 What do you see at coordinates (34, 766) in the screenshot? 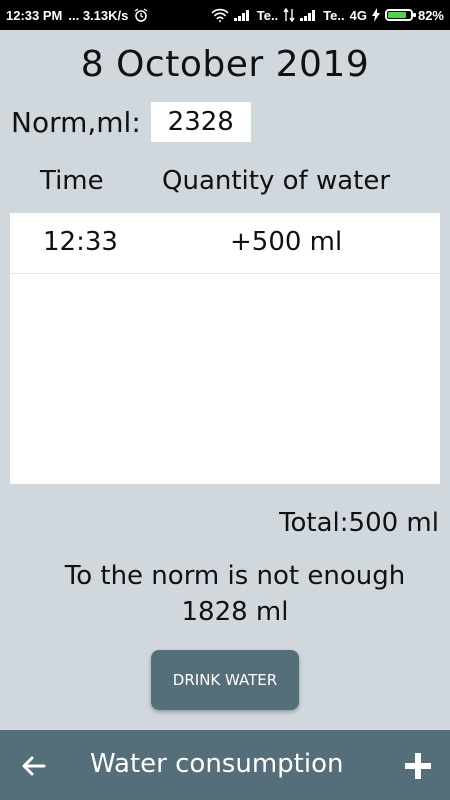
I see `arrow-left-icon` at bounding box center [34, 766].